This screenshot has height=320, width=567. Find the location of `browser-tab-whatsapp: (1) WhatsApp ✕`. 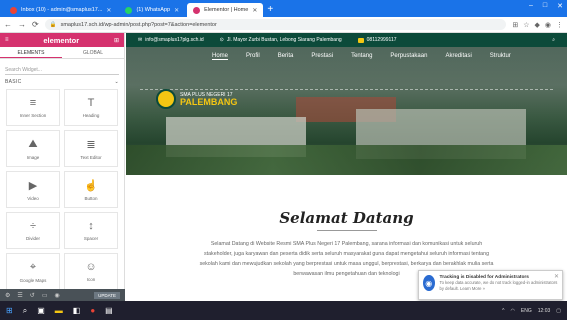

browser-tab-whatsapp: (1) WhatsApp ✕ is located at coordinates (152, 10).